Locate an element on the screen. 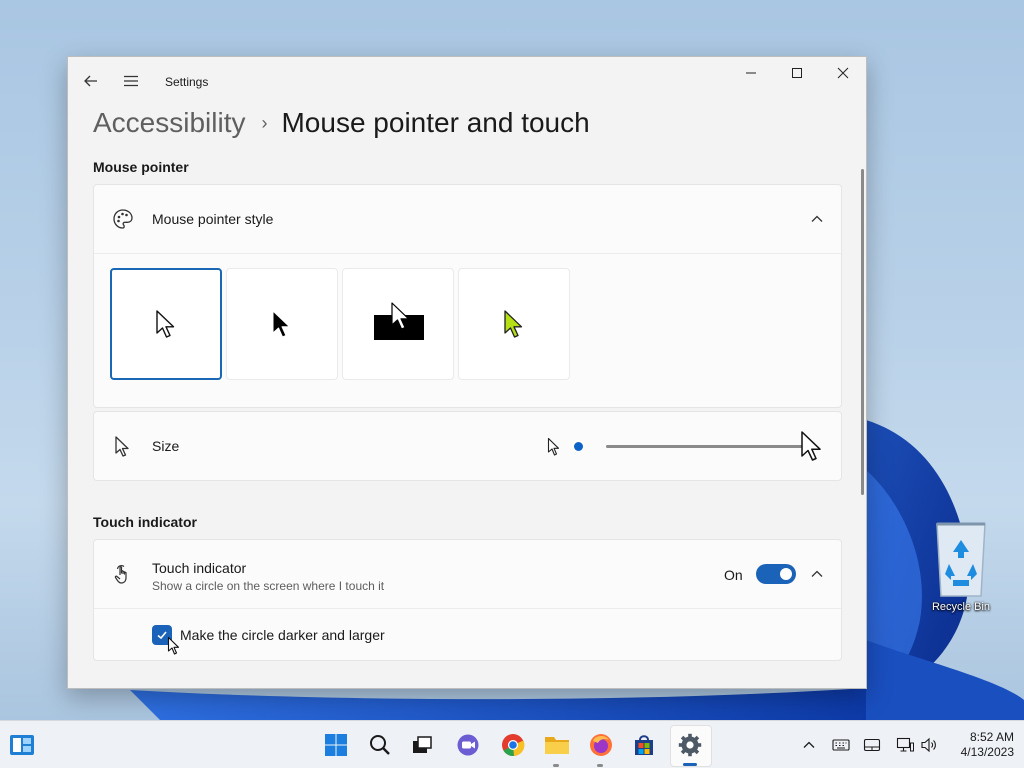 The height and width of the screenshot is (768, 1024). lime-cursor-icon is located at coordinates (513, 324).